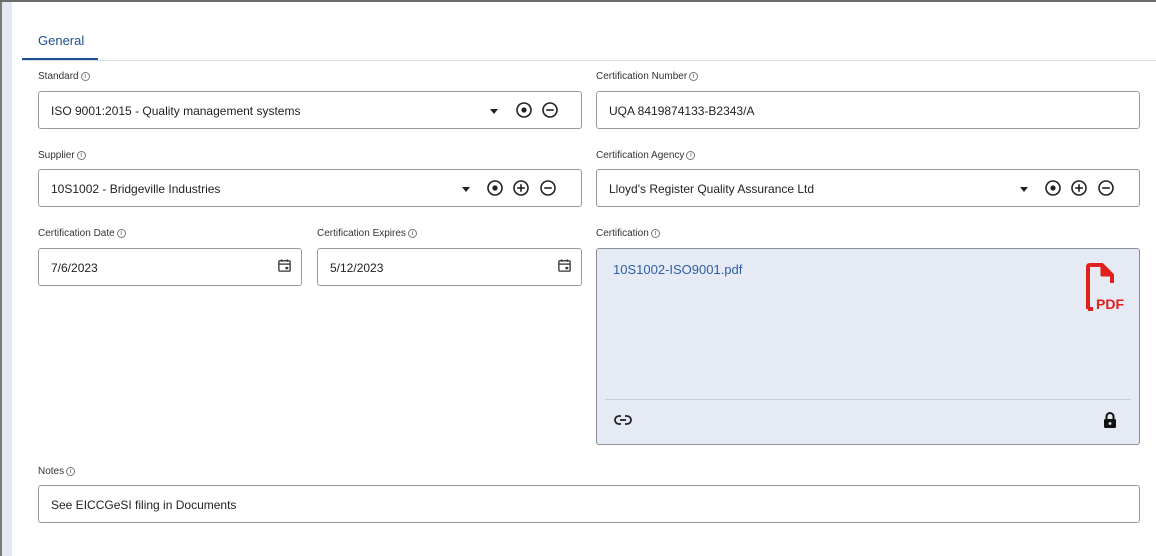 This screenshot has height=556, width=1156. What do you see at coordinates (57, 471) in the screenshot?
I see `notes-label: Notes i` at bounding box center [57, 471].